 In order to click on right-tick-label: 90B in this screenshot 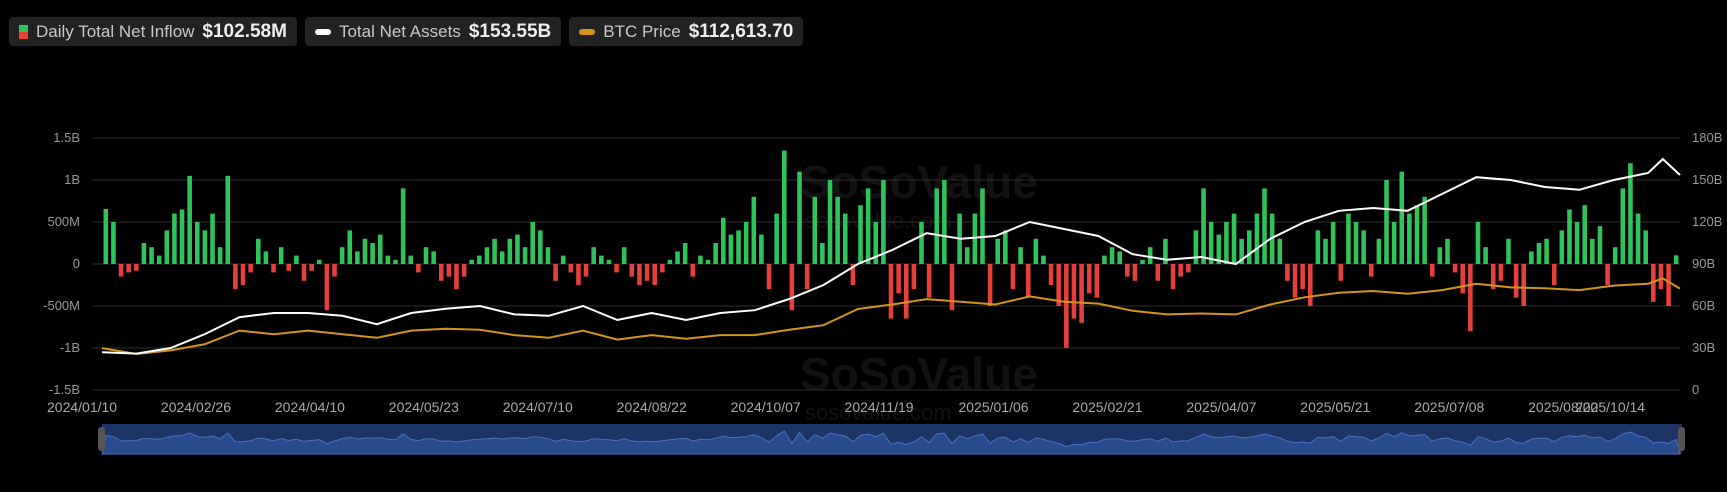, I will do `click(1703, 263)`.